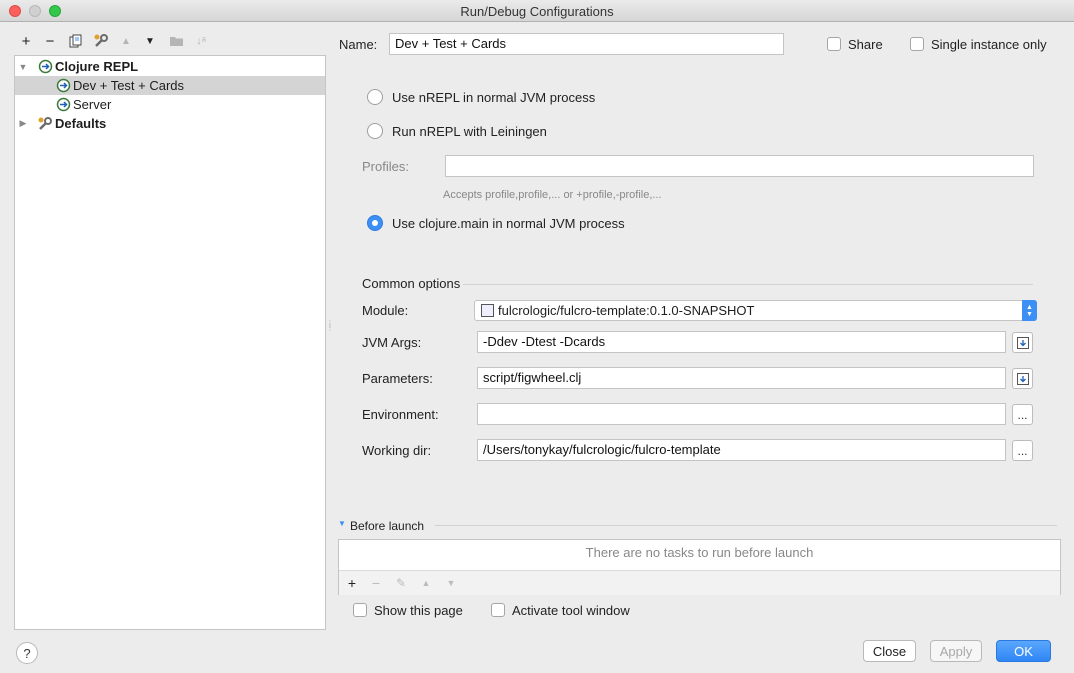  Describe the element at coordinates (699, 582) in the screenshot. I see `before-launch-toolbar: + − ✎ ▲ ▼` at that location.